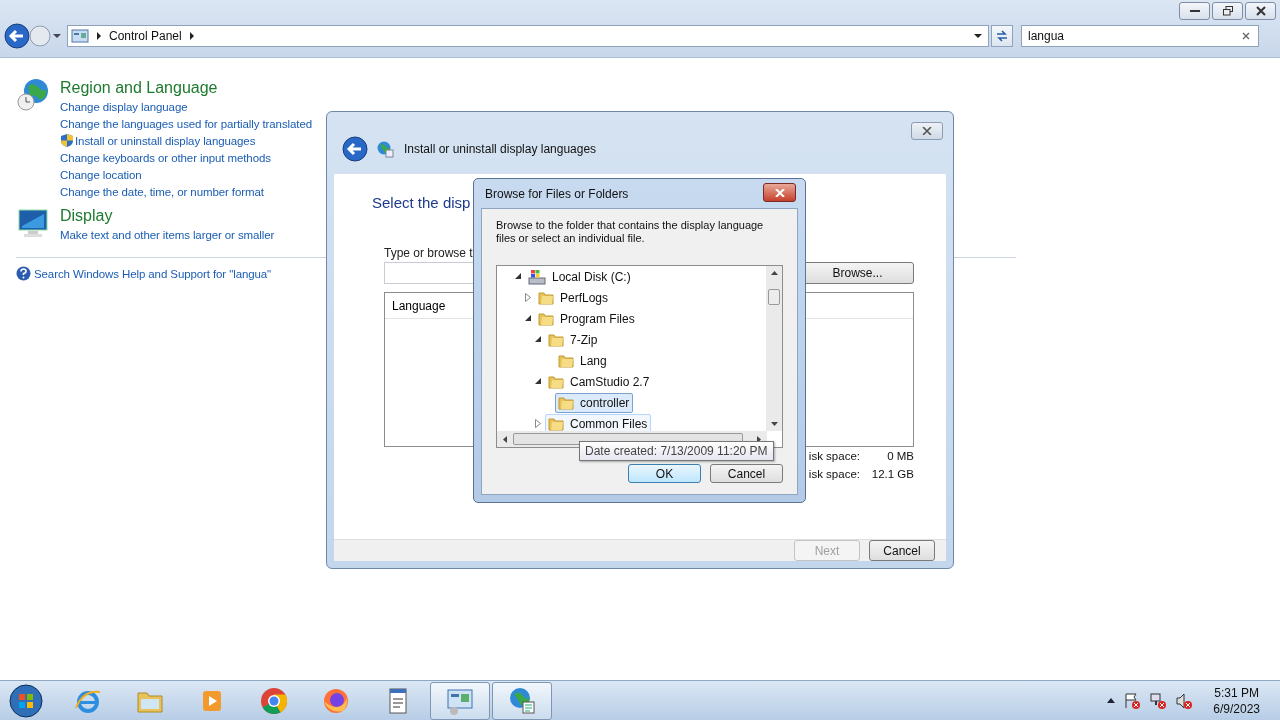 The height and width of the screenshot is (720, 1280). What do you see at coordinates (759, 439) in the screenshot?
I see `scroll-right-icon` at bounding box center [759, 439].